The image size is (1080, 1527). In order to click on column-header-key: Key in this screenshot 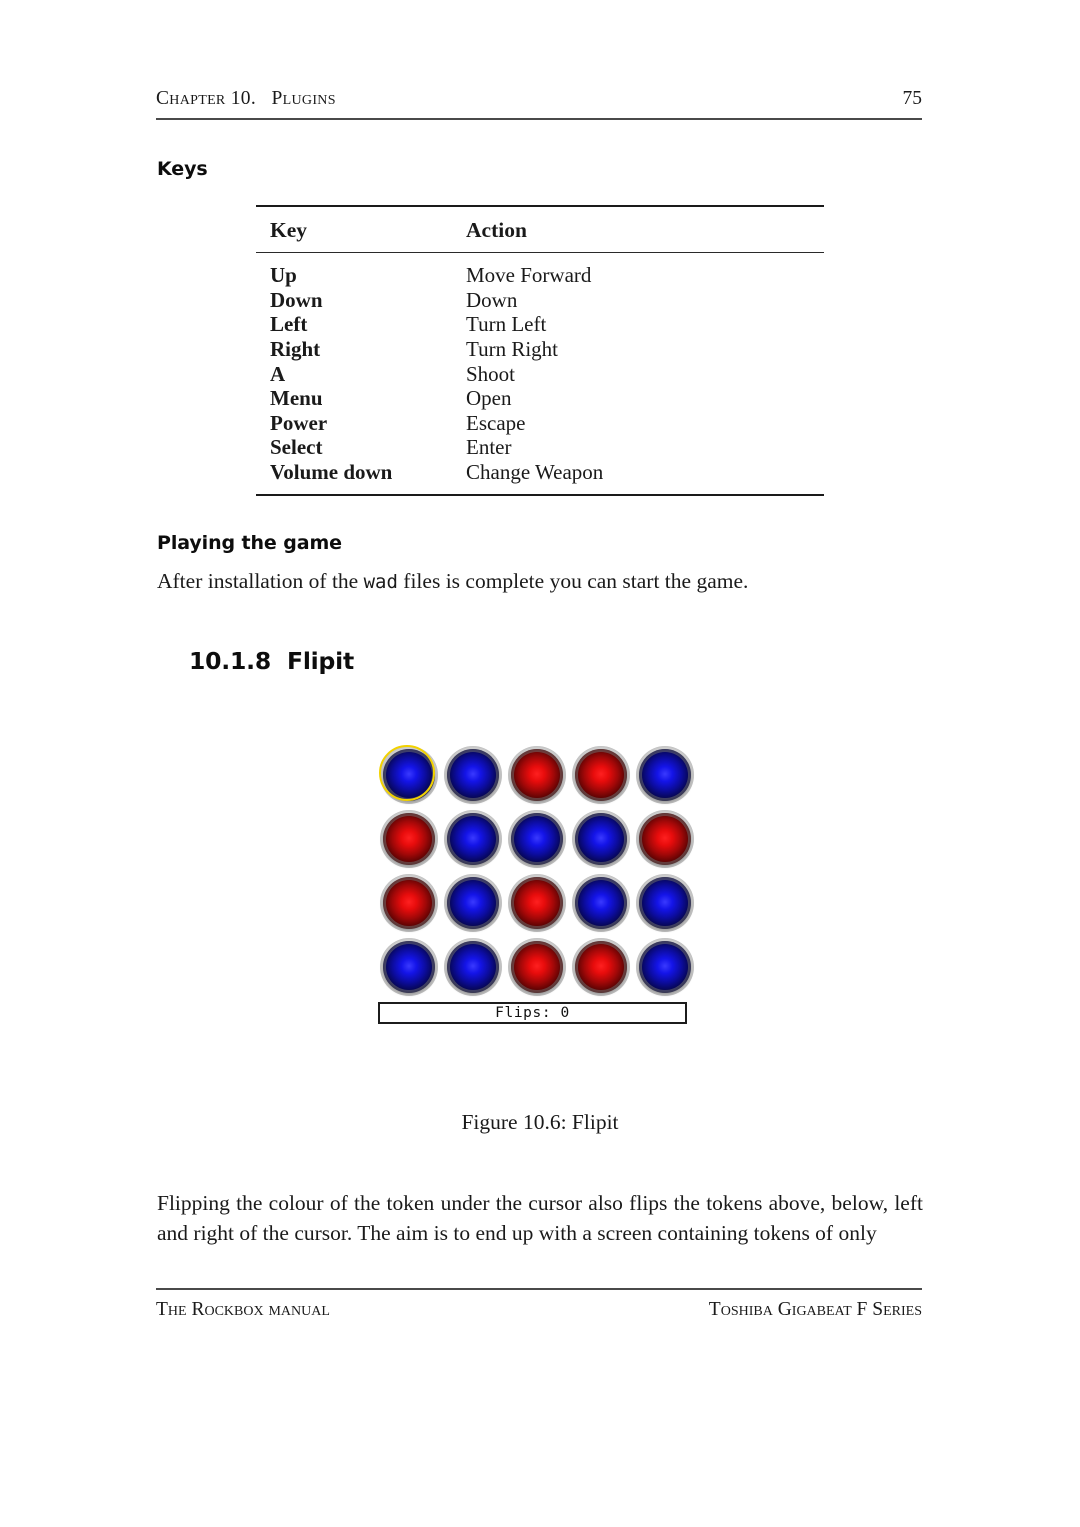, I will do `click(289, 230)`.